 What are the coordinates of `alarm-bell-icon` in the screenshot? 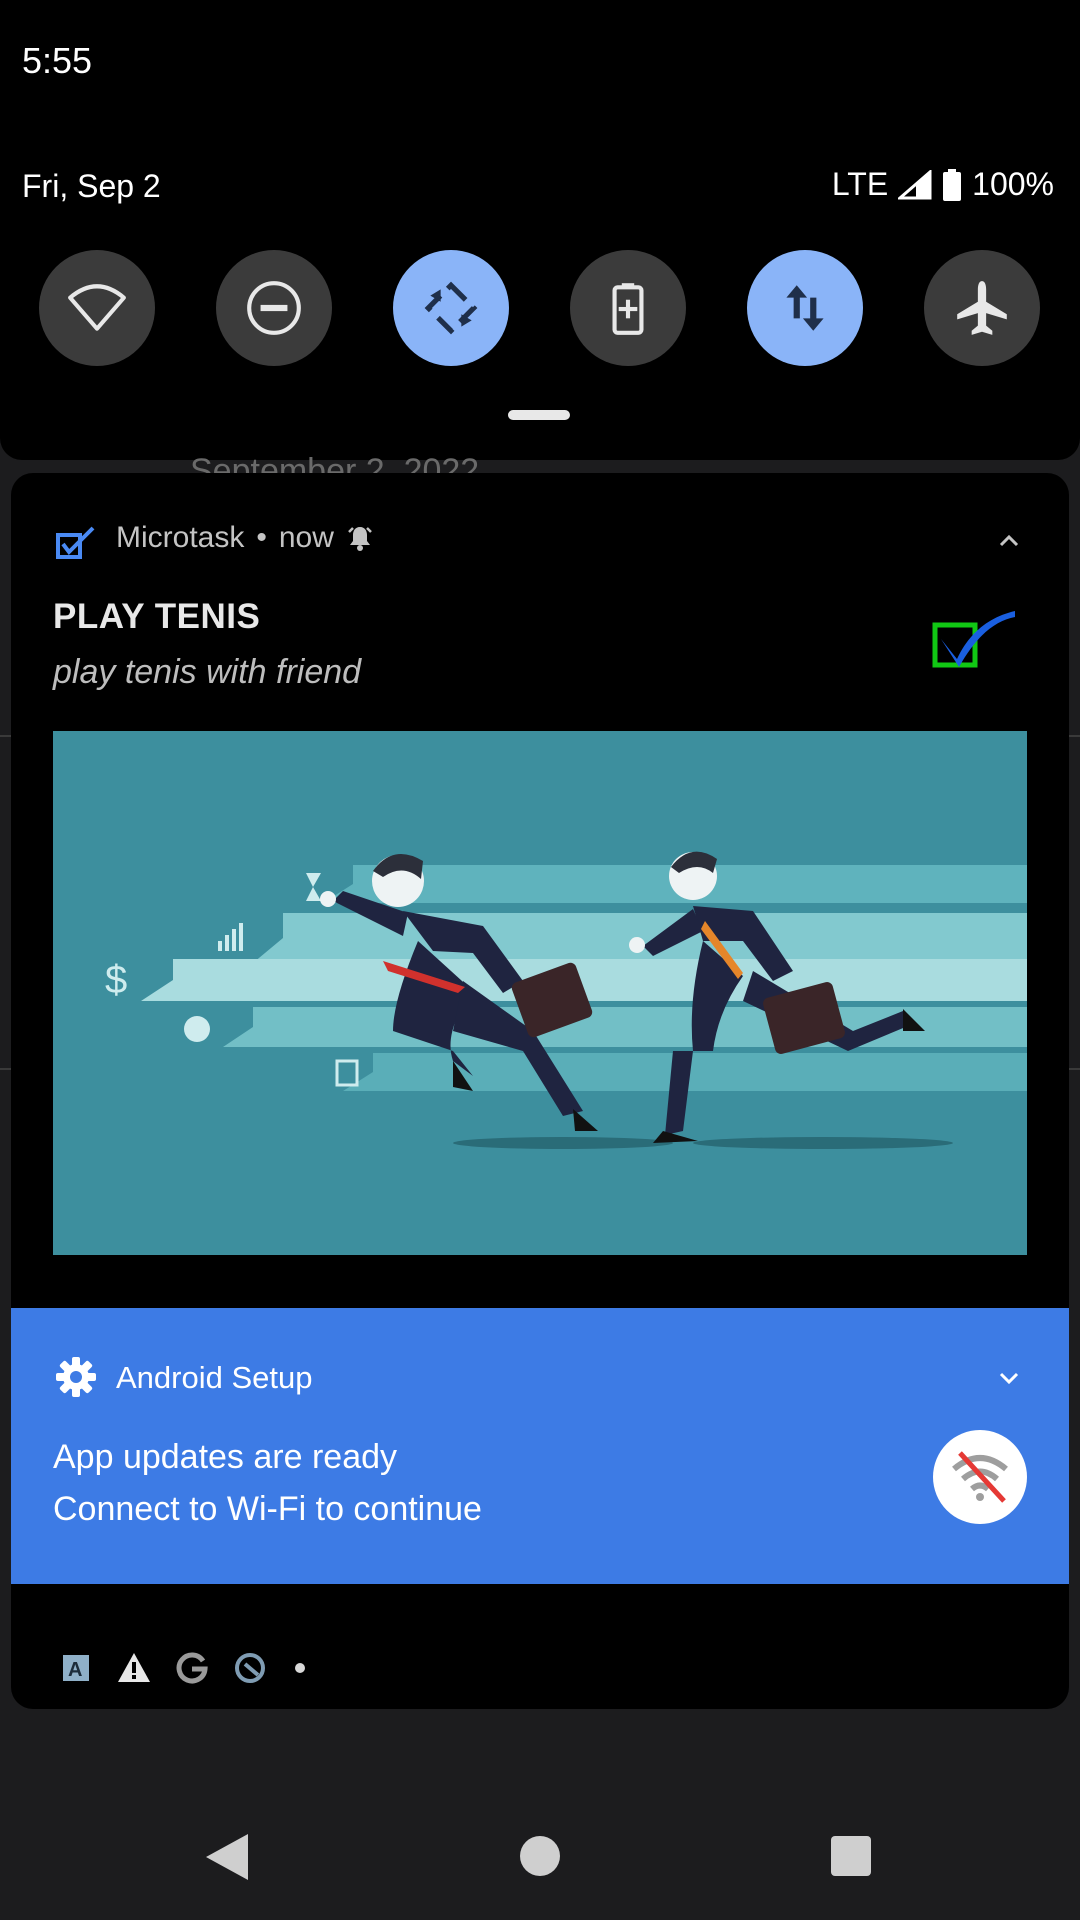 It's located at (360, 539).